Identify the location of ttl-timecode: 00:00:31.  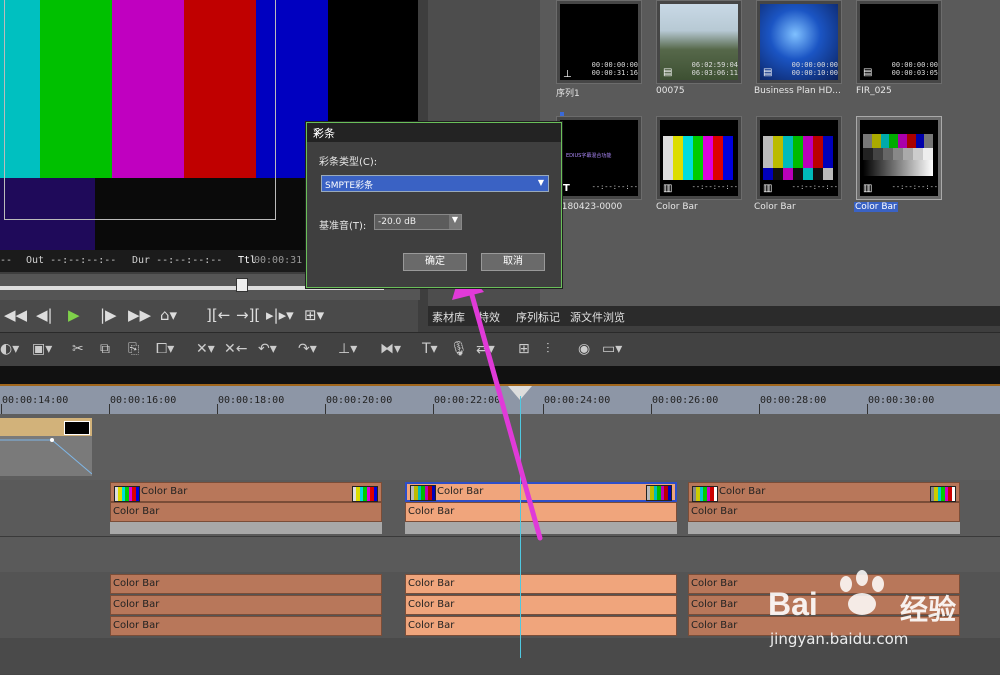
(278, 260).